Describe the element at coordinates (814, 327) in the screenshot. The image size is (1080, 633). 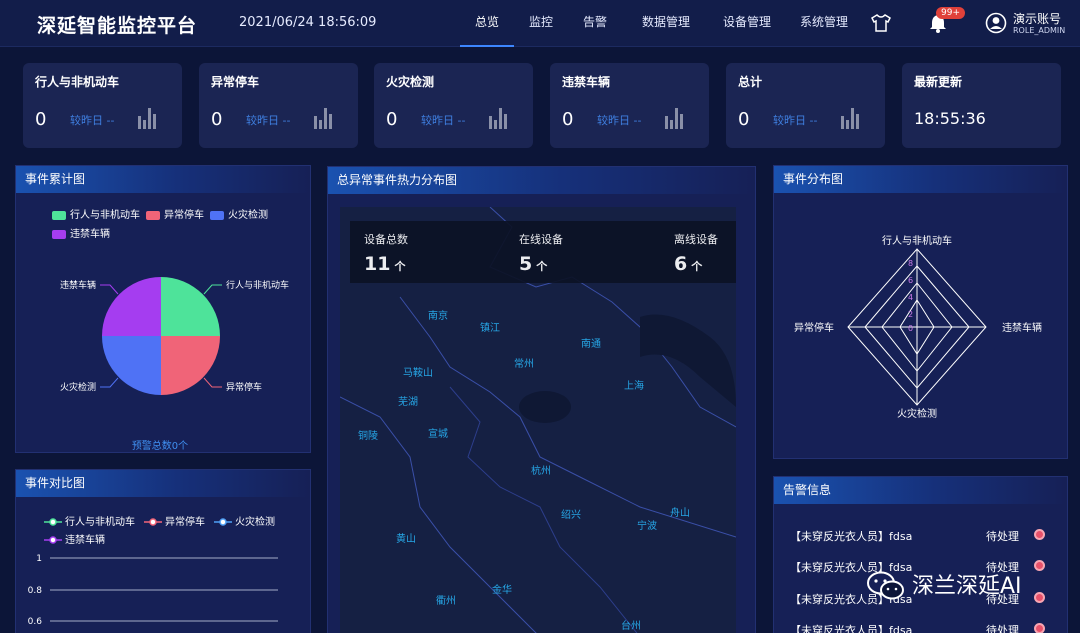
I see `radar-axis-label: 异常停车` at that location.